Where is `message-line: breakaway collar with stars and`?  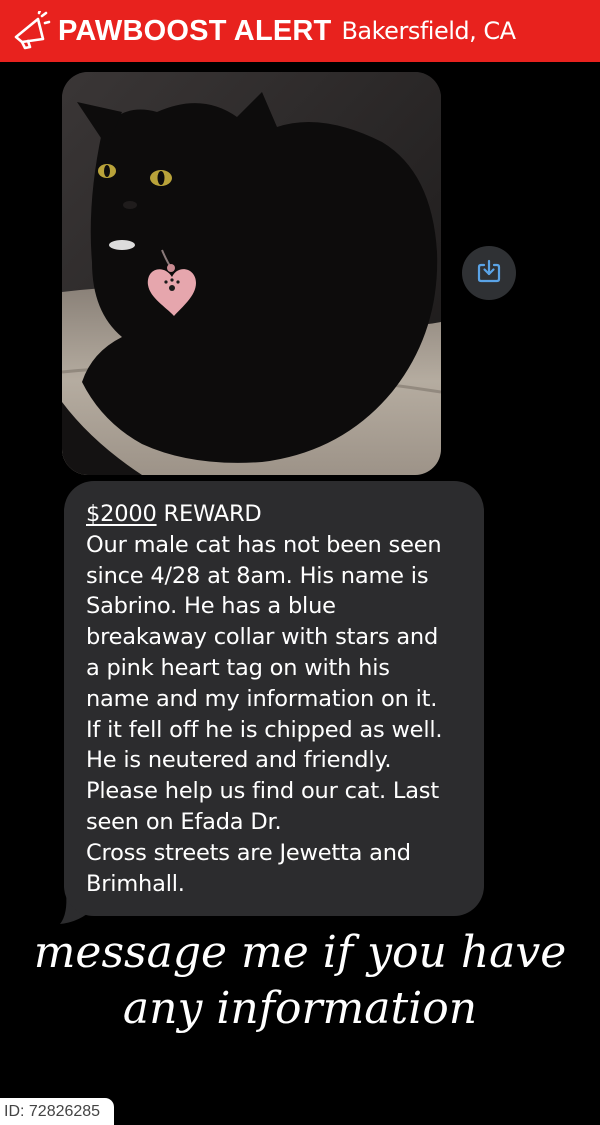 message-line: breakaway collar with stars and is located at coordinates (262, 637).